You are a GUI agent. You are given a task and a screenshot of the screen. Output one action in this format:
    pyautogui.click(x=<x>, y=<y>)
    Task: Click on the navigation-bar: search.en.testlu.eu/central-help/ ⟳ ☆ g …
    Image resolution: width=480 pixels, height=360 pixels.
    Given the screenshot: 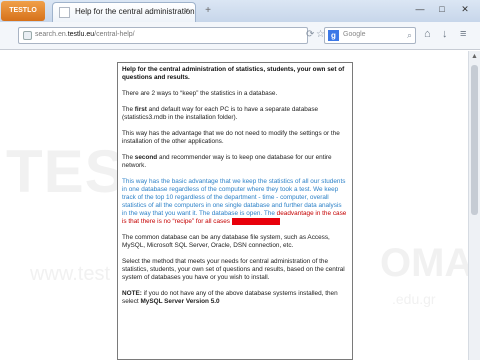 What is the action you would take?
    pyautogui.click(x=240, y=36)
    